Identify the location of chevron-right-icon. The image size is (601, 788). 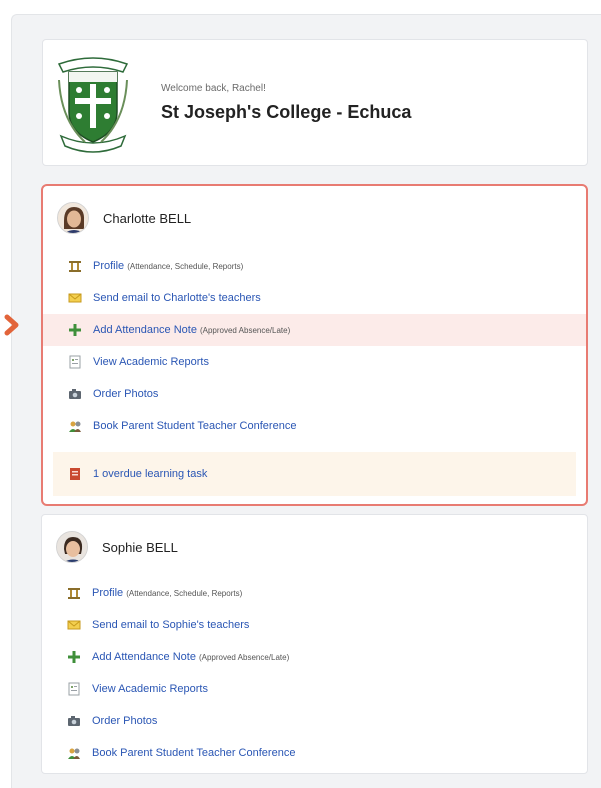
(11, 325).